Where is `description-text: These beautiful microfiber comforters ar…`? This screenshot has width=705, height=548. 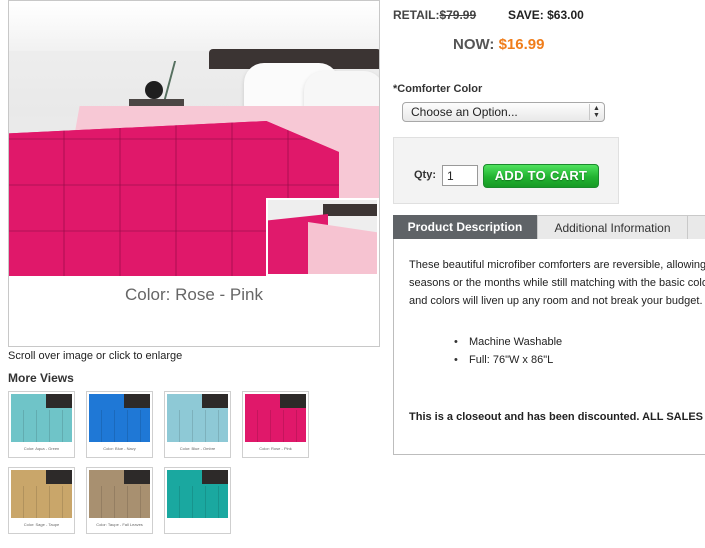 description-text: These beautiful microfiber comforters ar… is located at coordinates (557, 283).